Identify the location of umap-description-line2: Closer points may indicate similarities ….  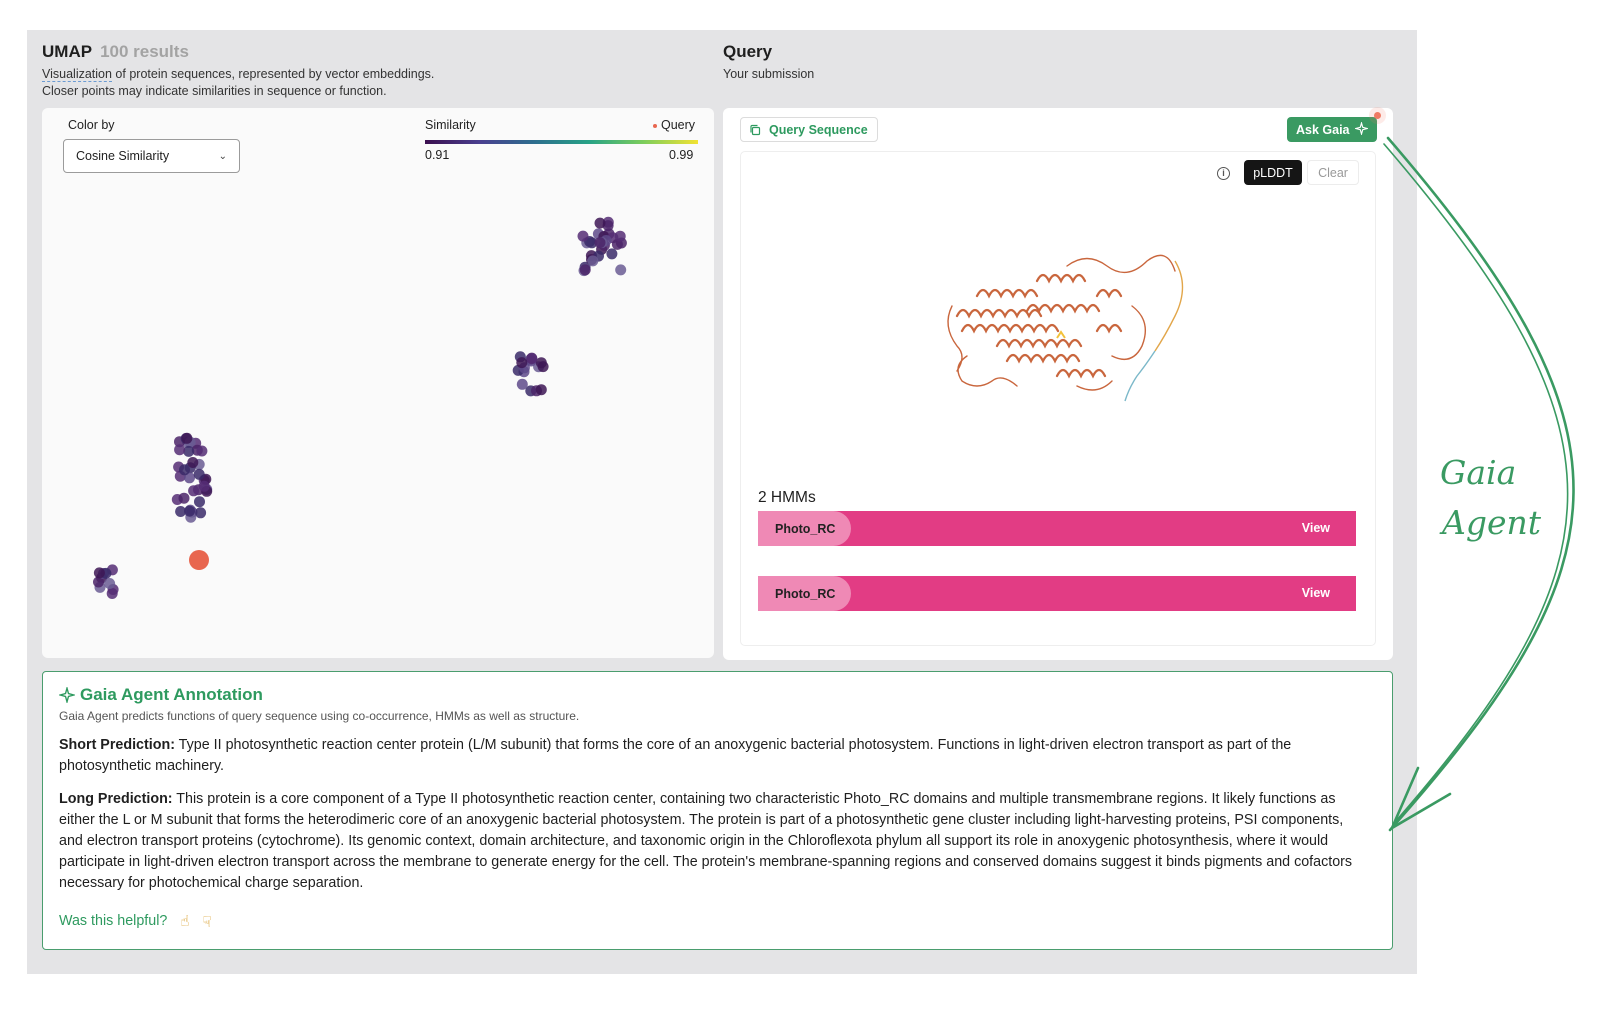
(214, 90).